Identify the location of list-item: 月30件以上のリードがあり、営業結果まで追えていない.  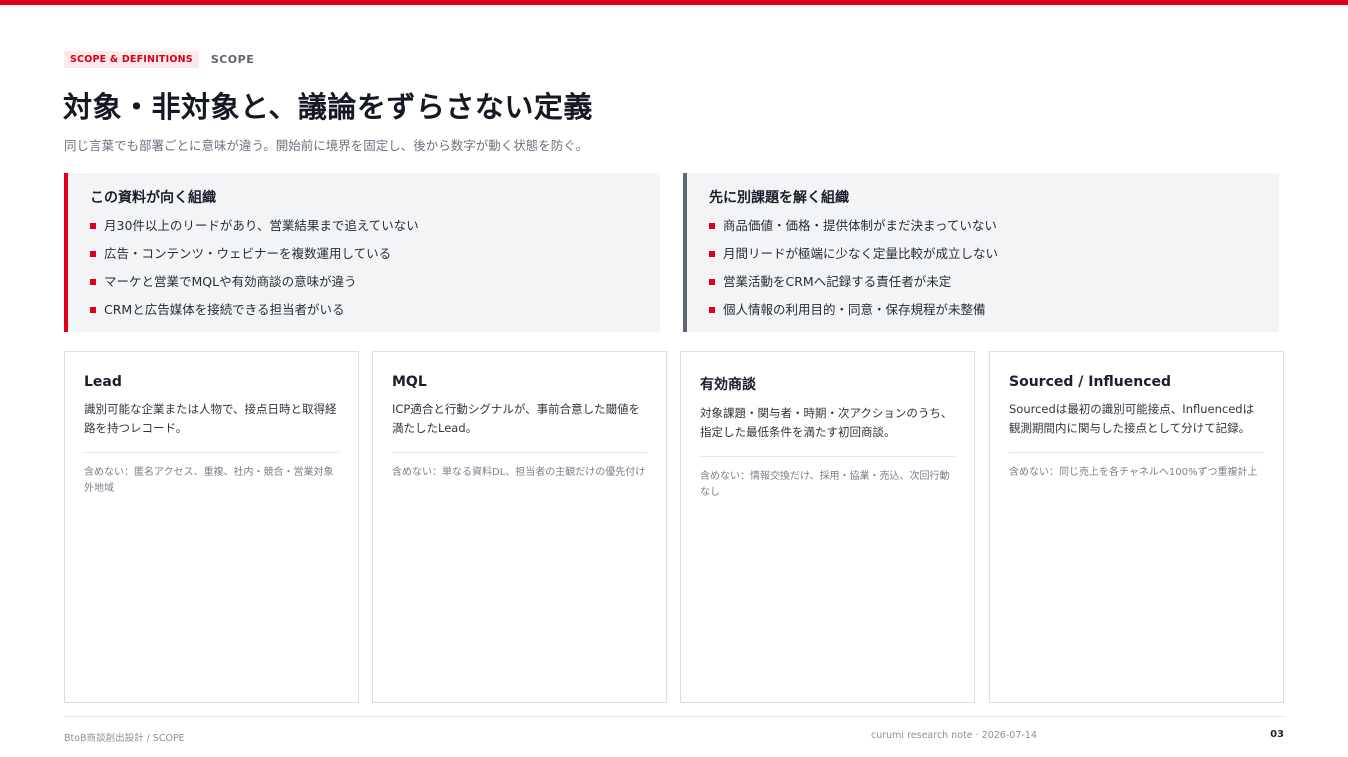
(365, 229).